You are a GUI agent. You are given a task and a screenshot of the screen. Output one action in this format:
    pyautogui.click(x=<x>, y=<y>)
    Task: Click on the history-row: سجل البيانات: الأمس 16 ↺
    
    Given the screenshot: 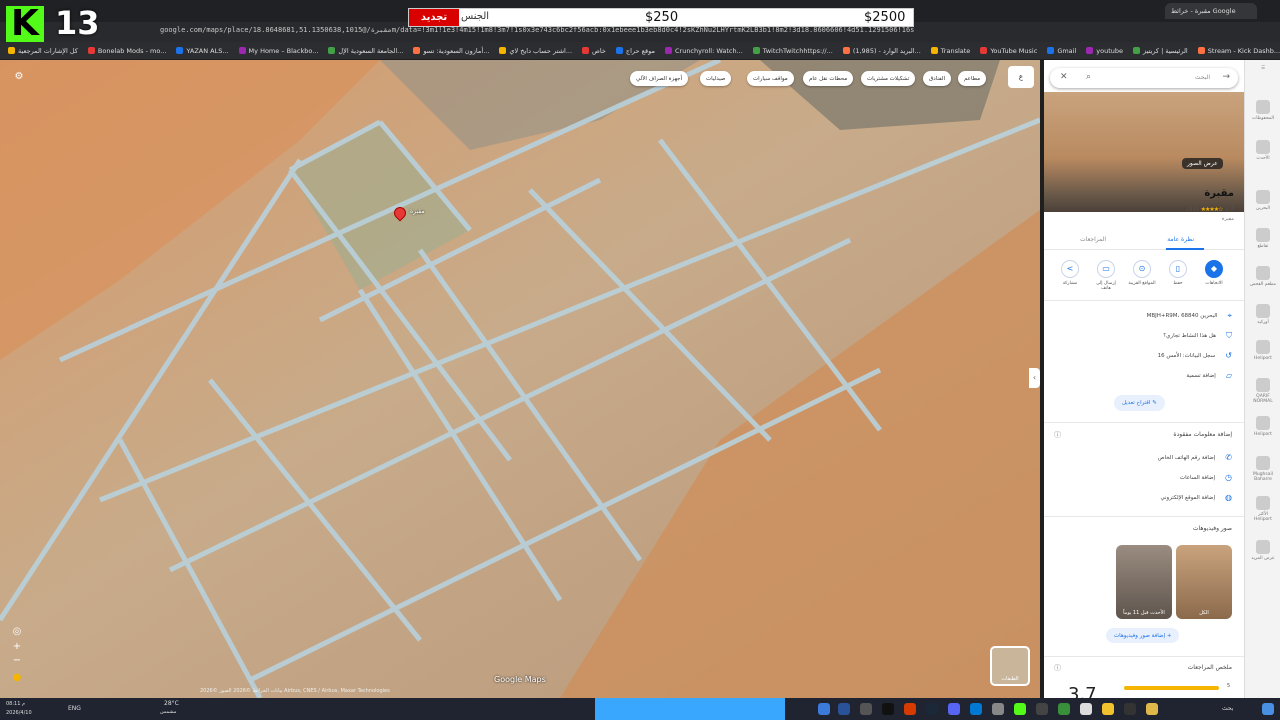 What is the action you would take?
    pyautogui.click(x=1195, y=355)
    